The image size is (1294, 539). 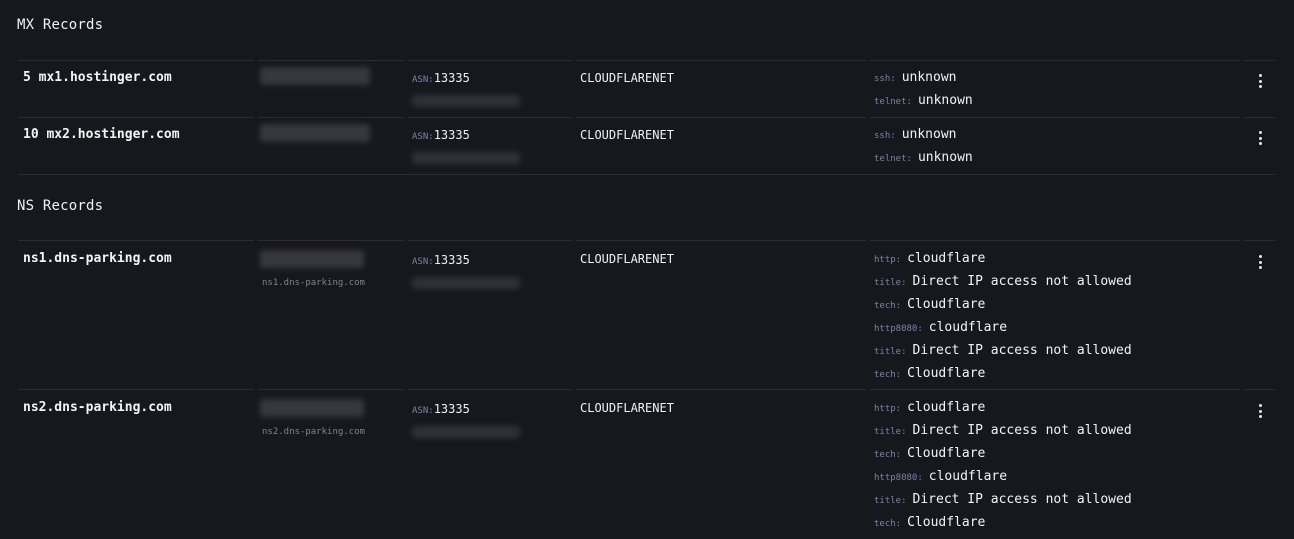 What do you see at coordinates (313, 432) in the screenshot?
I see `ptr-record: ns2.dns-parking.com` at bounding box center [313, 432].